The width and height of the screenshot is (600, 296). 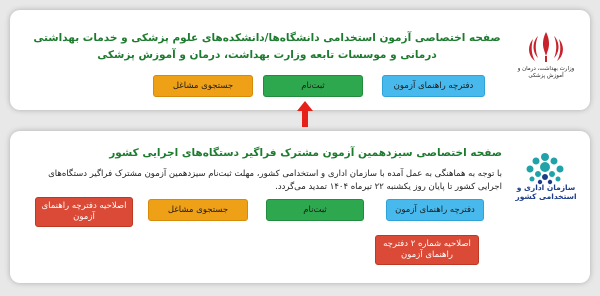 What do you see at coordinates (84, 212) in the screenshot?
I see `guide-correction-button: اصلاحیه دفترچه راهنمای آزمون` at bounding box center [84, 212].